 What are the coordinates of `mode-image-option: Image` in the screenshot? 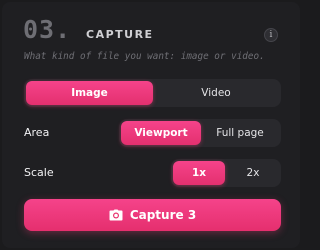 It's located at (89, 93).